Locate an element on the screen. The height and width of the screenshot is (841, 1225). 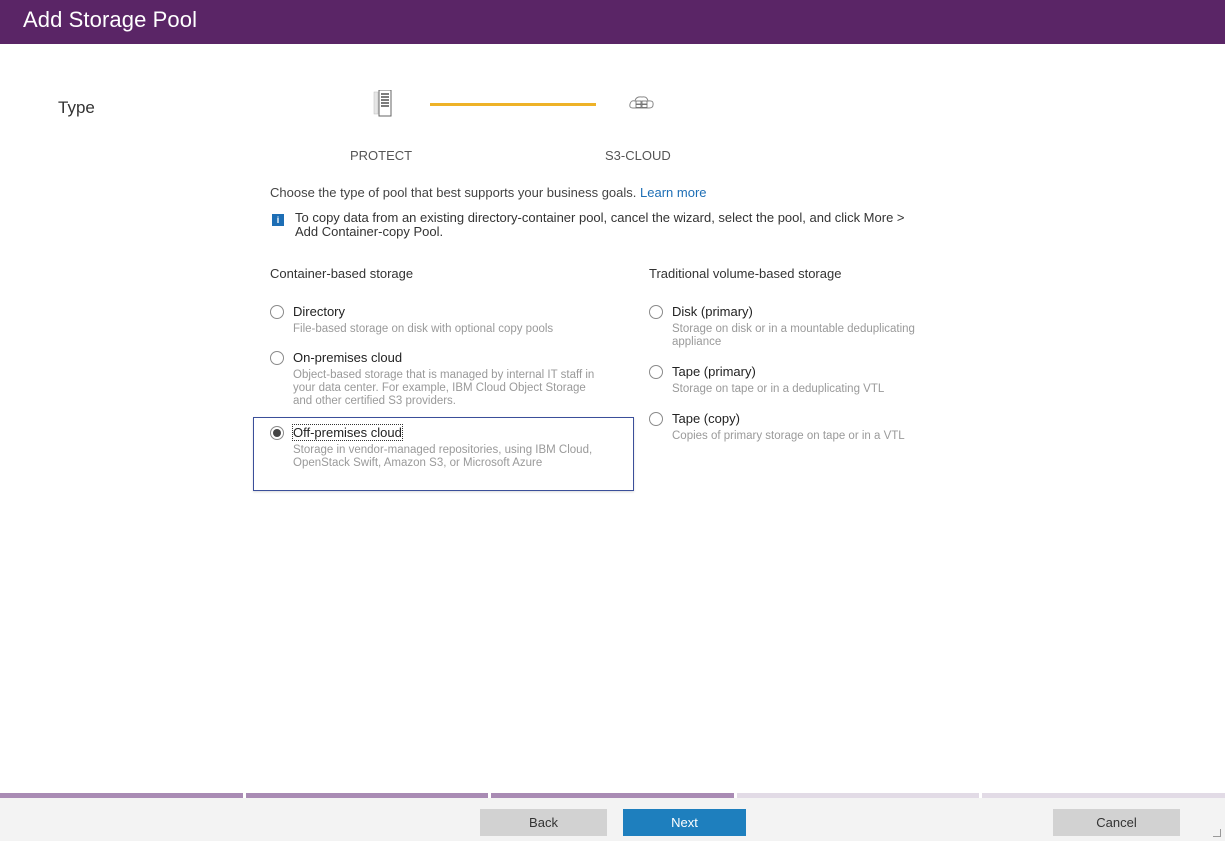
stepper-label-s3-cloud: S3-CLOUD is located at coordinates (638, 155).